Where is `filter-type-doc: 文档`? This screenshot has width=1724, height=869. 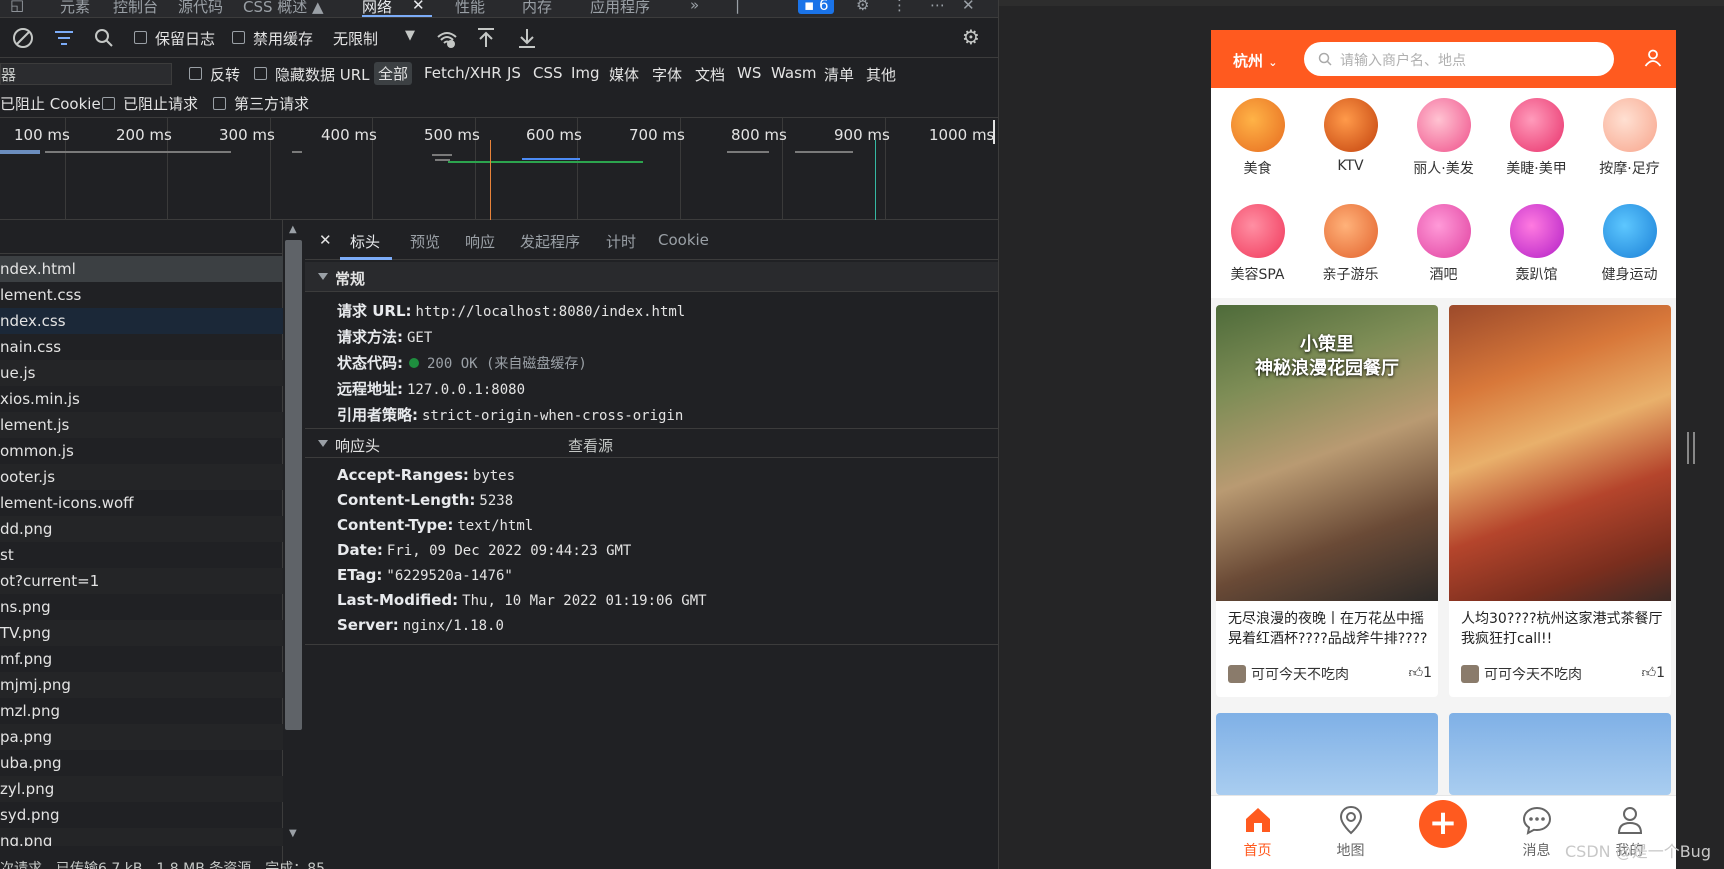 filter-type-doc: 文档 is located at coordinates (710, 74).